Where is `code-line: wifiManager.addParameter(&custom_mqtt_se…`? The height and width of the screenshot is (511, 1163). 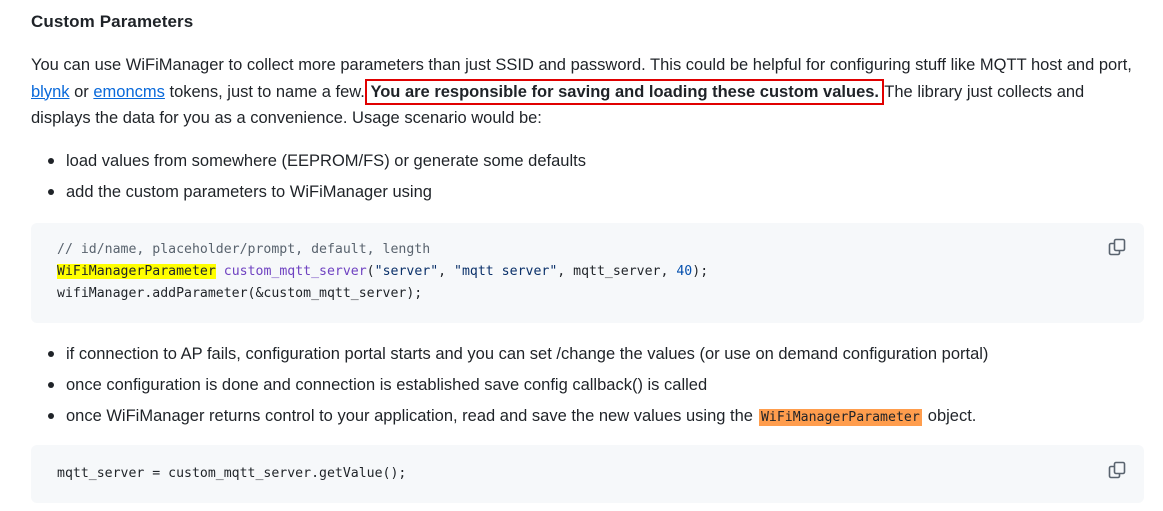
code-line: wifiManager.addParameter(&custom_mqtt_se… is located at coordinates (239, 293).